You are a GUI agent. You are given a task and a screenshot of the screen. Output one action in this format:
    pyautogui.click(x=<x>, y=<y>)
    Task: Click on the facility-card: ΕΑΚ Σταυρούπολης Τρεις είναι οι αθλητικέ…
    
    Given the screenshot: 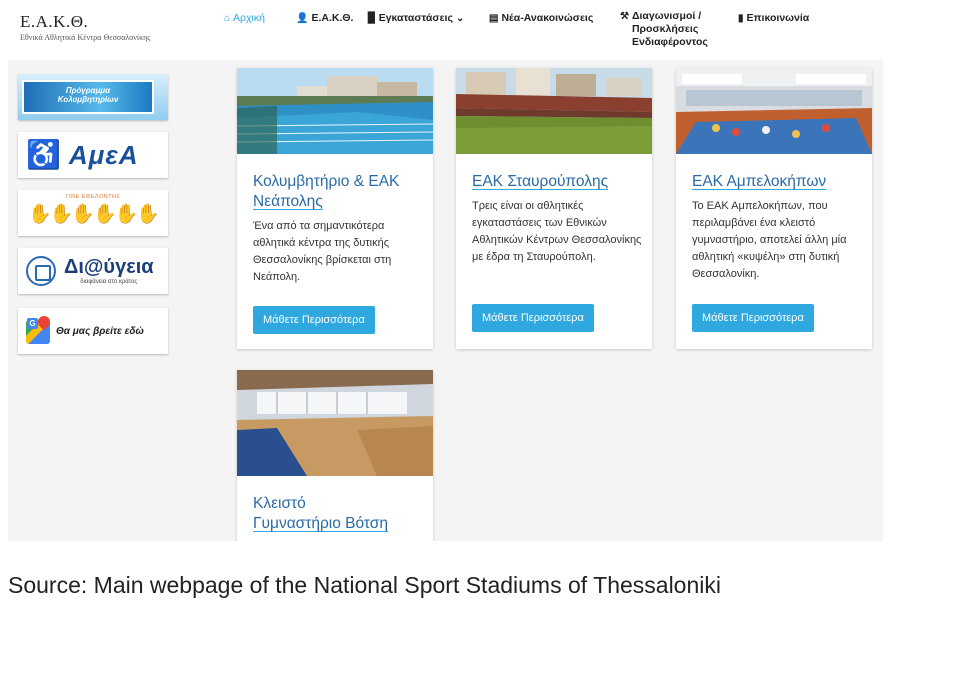 What is the action you would take?
    pyautogui.click(x=554, y=208)
    